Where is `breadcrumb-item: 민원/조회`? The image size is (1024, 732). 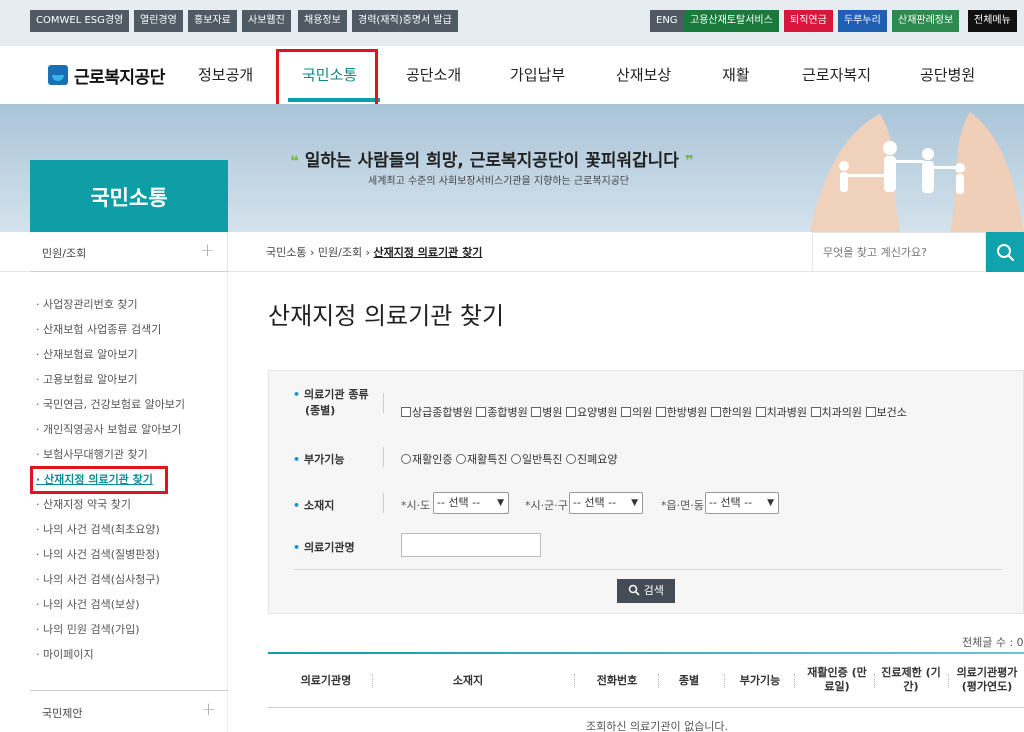
breadcrumb-item: 민원/조회 is located at coordinates (340, 252).